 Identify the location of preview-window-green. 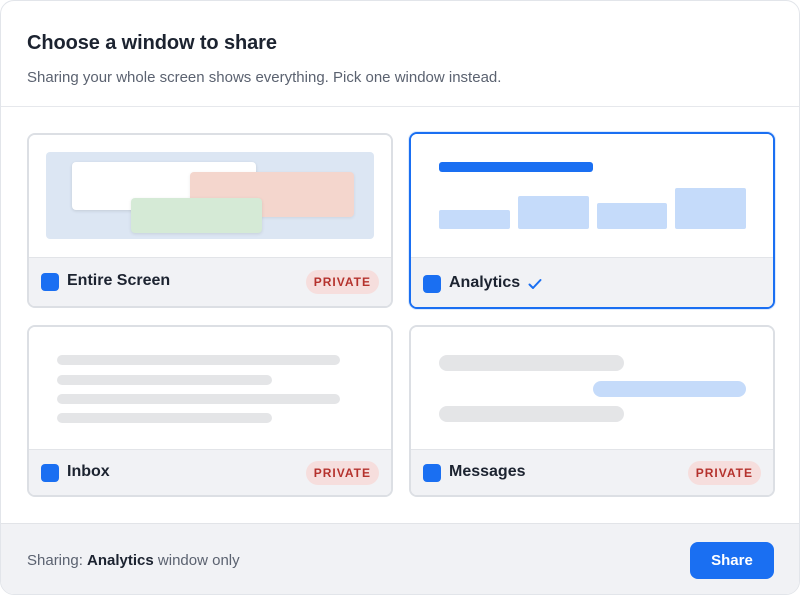
(196, 215).